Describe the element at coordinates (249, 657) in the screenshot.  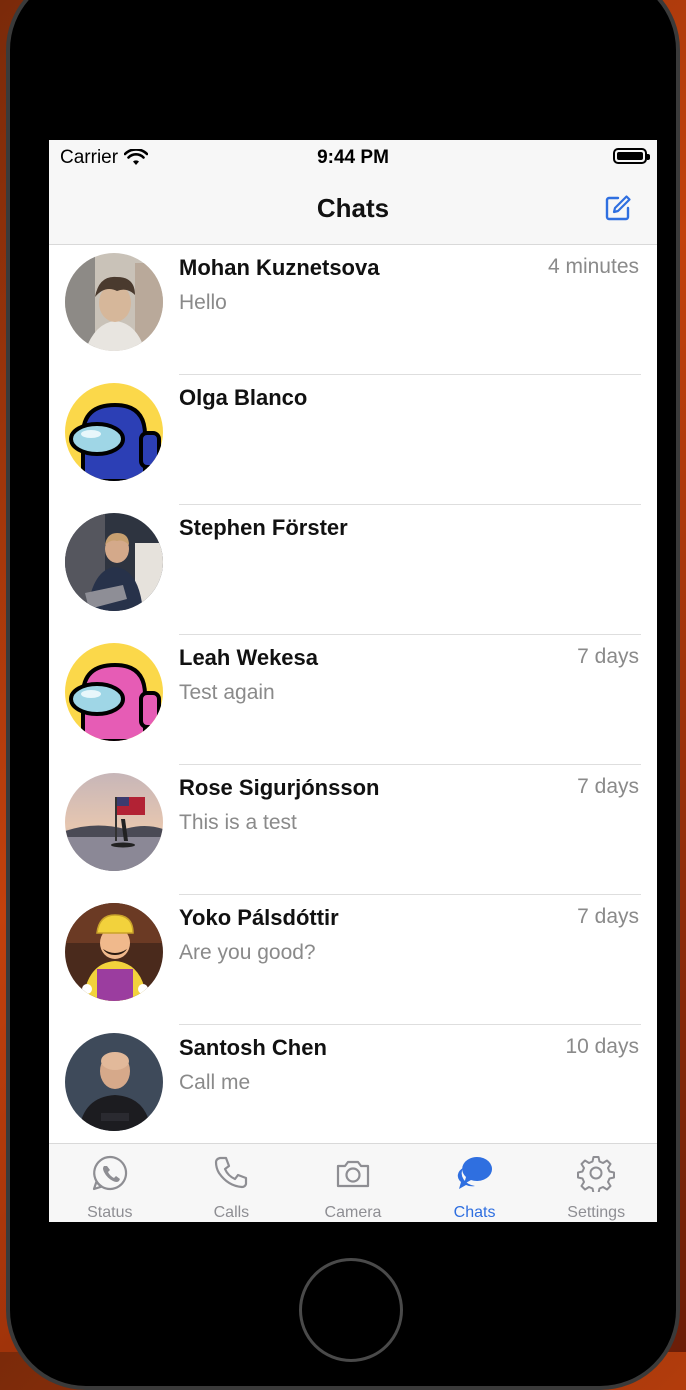
I see `contact-name: Leah Wekesa` at that location.